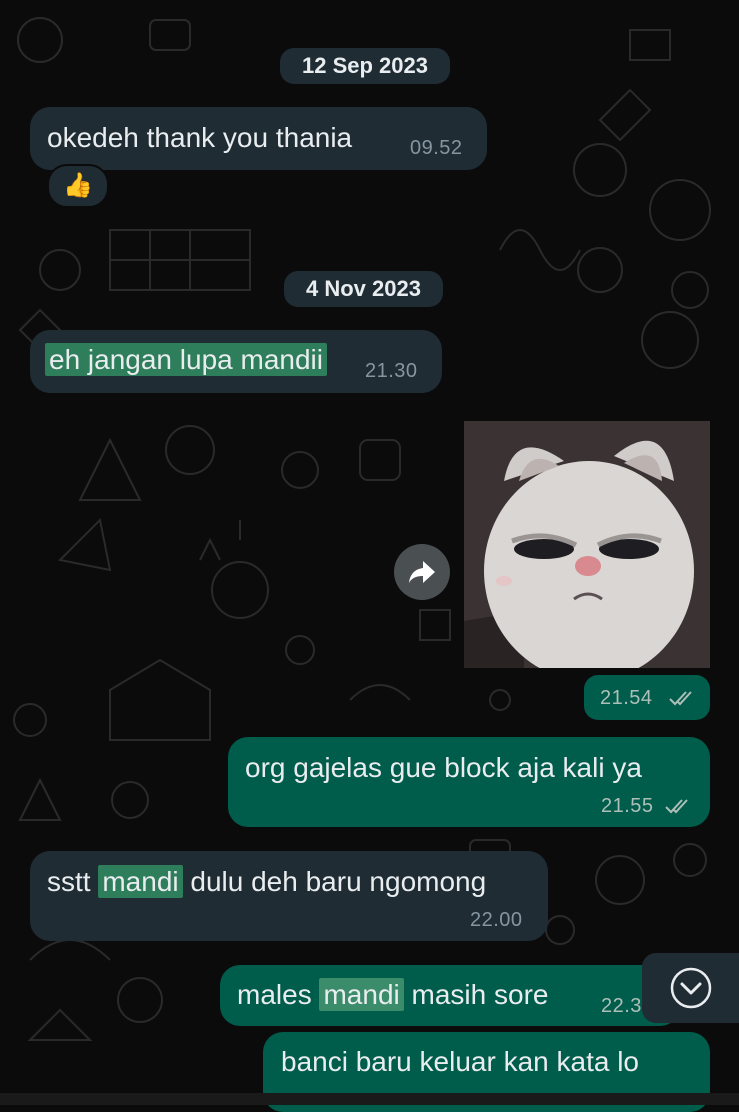 The height and width of the screenshot is (1112, 739). What do you see at coordinates (436, 148) in the screenshot?
I see `message-time: 09.52` at bounding box center [436, 148].